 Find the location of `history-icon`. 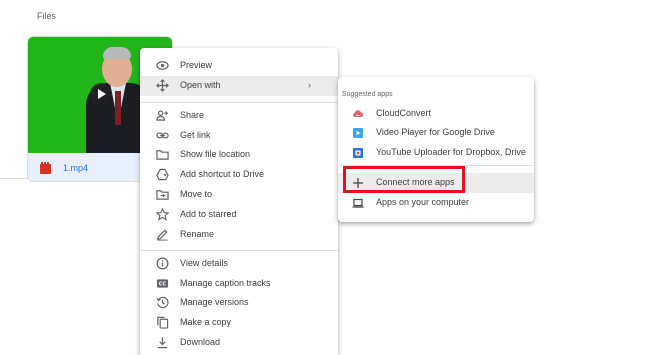

history-icon is located at coordinates (162, 302).